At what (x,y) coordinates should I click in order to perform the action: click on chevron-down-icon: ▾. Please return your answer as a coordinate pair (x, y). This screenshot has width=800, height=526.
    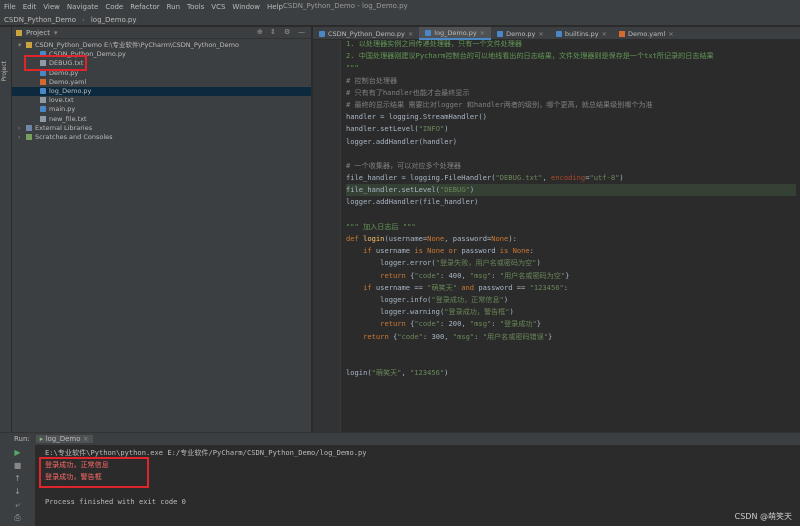
    Looking at the image, I should click on (56, 33).